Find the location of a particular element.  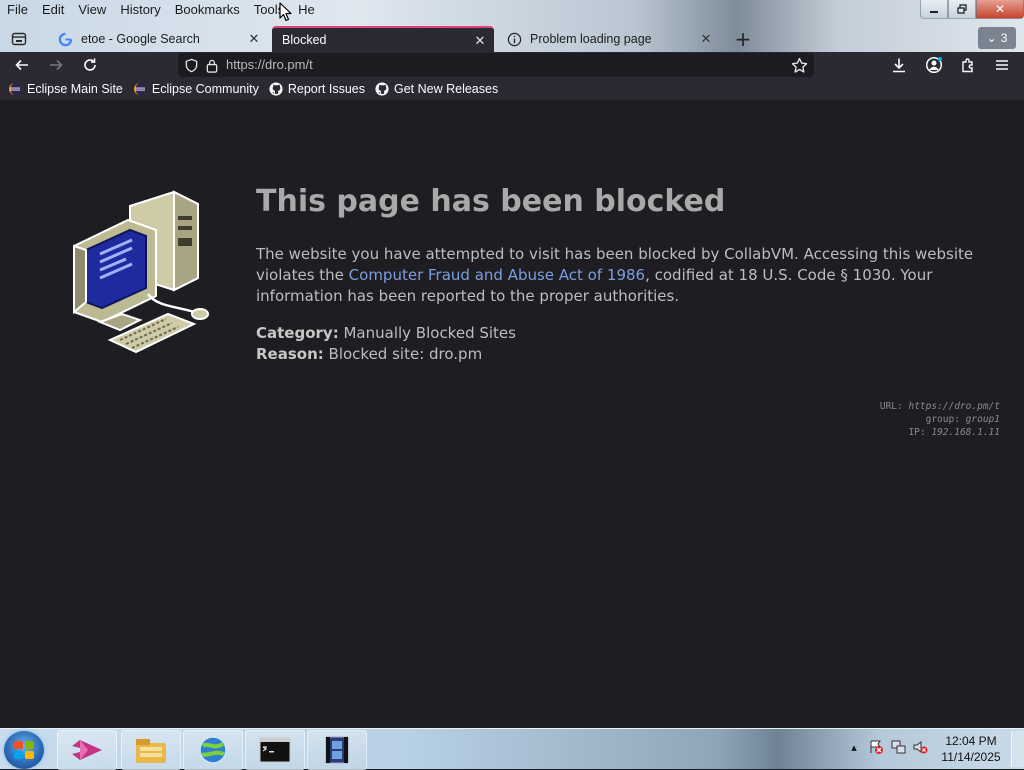

puzzle-icon is located at coordinates (967, 65).